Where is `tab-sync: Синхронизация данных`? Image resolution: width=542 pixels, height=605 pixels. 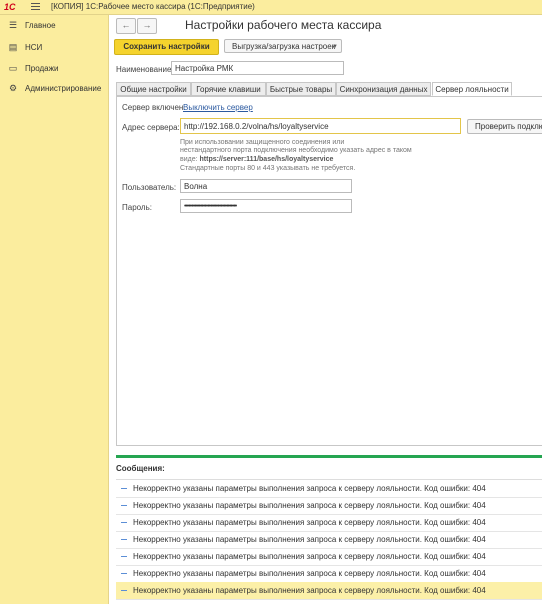 tab-sync: Синхронизация данных is located at coordinates (383, 89).